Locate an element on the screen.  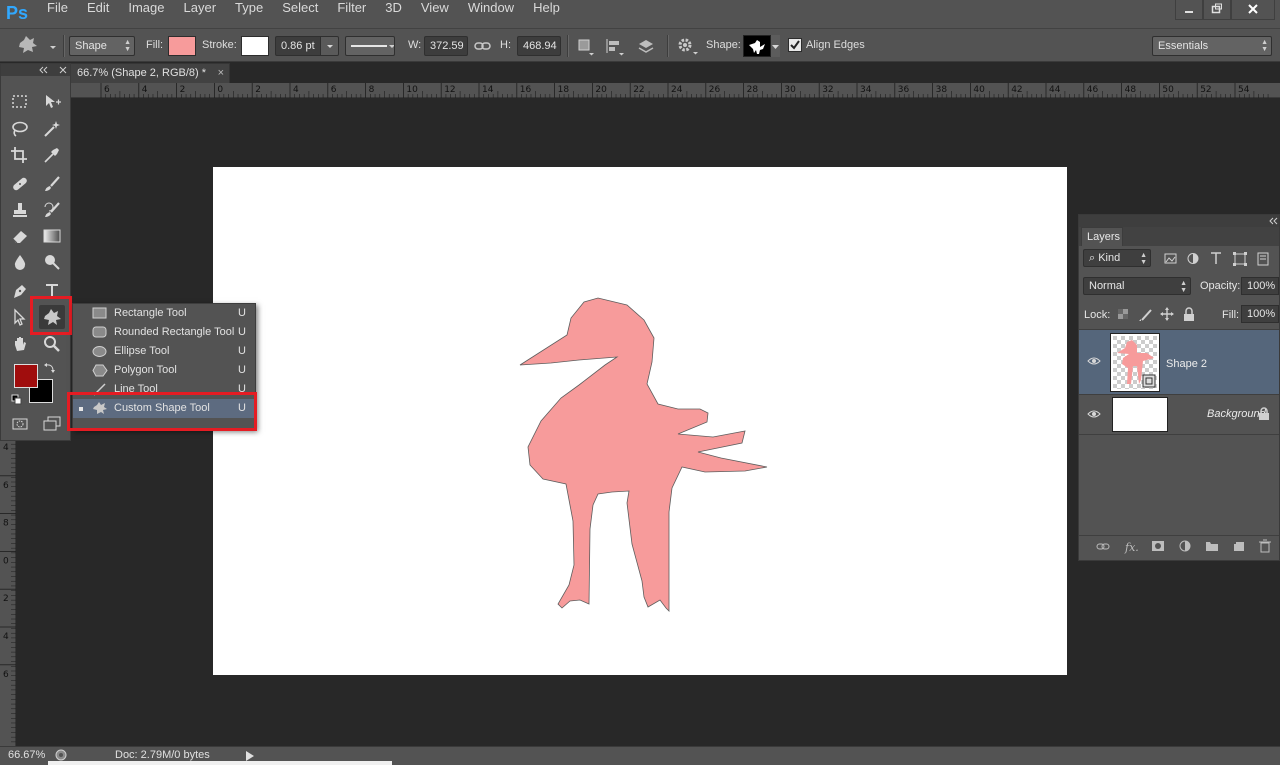
link-dimensions-button is located at coordinates (483, 46).